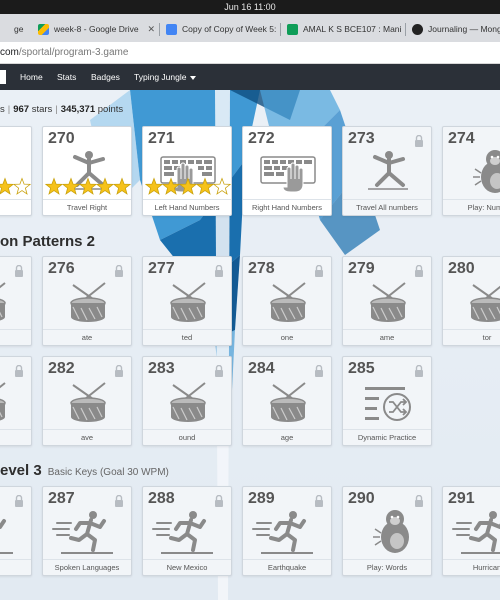 Image resolution: width=500 pixels, height=600 pixels. What do you see at coordinates (19, 29) in the screenshot?
I see `tab-title: ge` at bounding box center [19, 29].